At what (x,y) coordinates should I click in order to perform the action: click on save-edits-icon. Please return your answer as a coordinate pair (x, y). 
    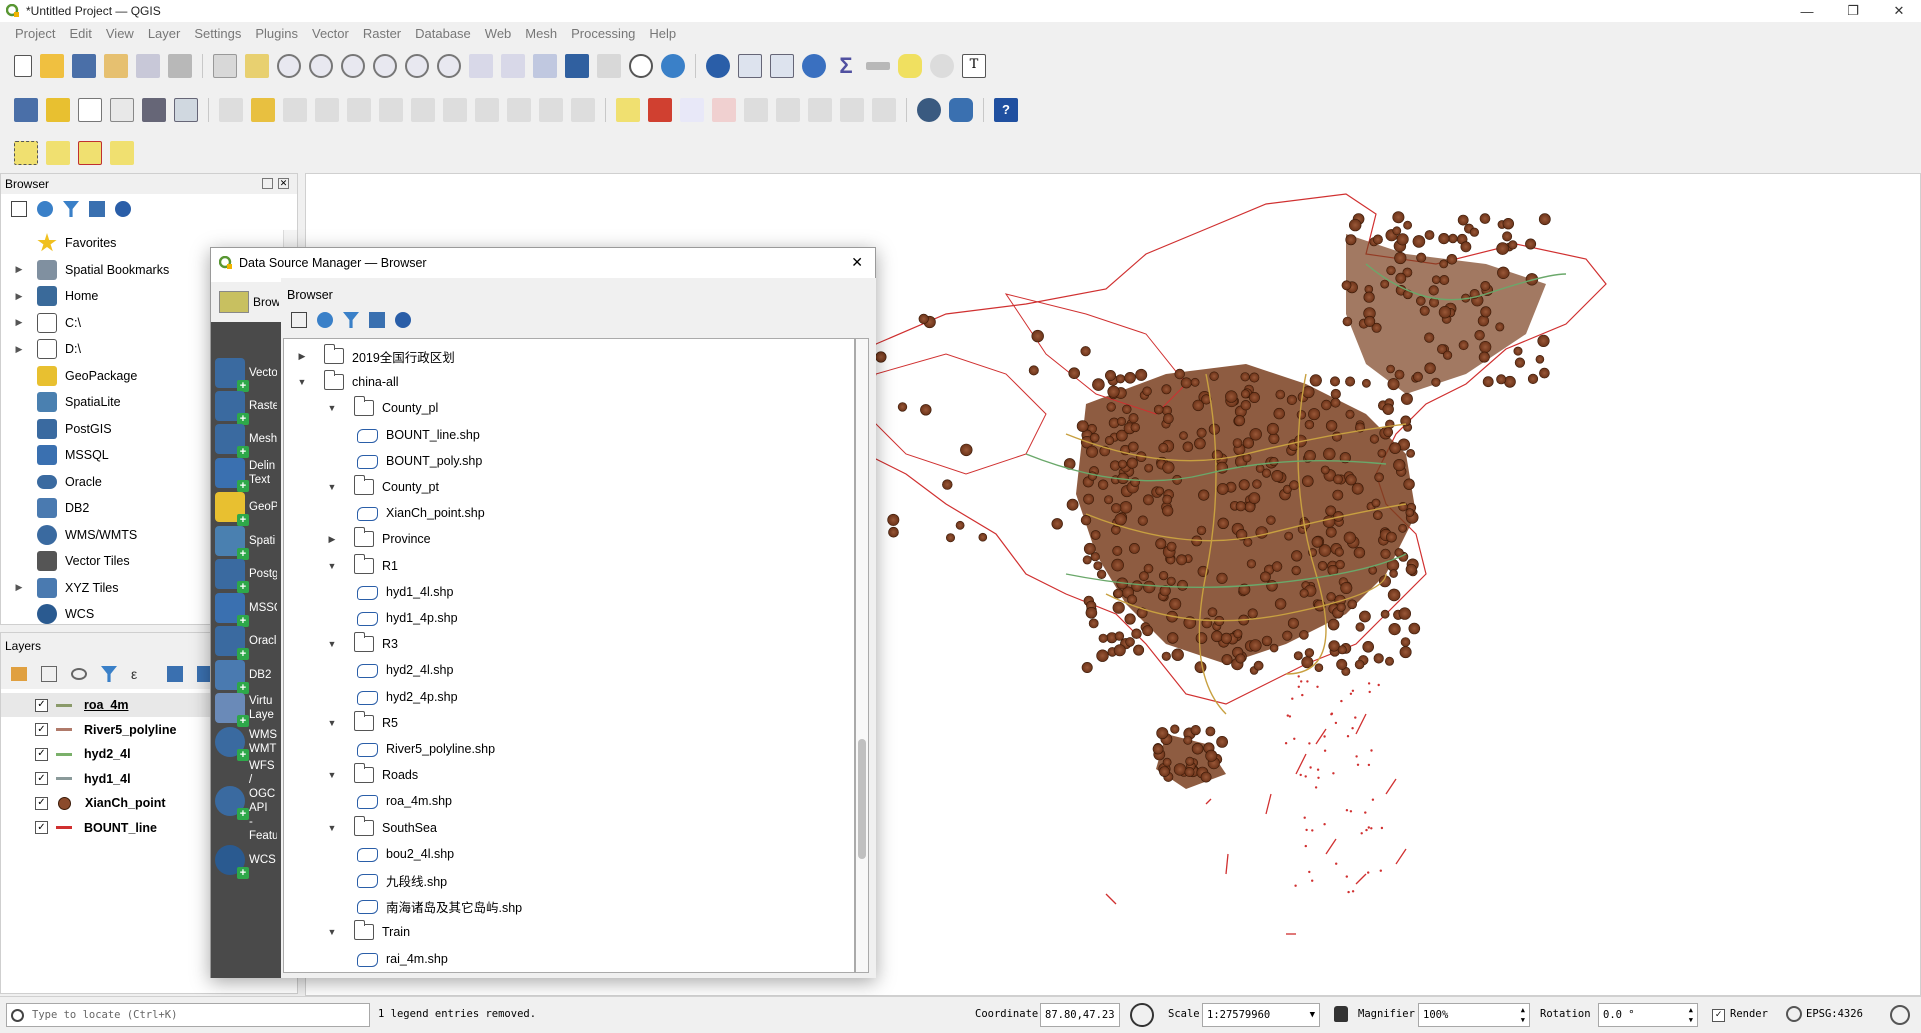
    Looking at the image, I should click on (295, 110).